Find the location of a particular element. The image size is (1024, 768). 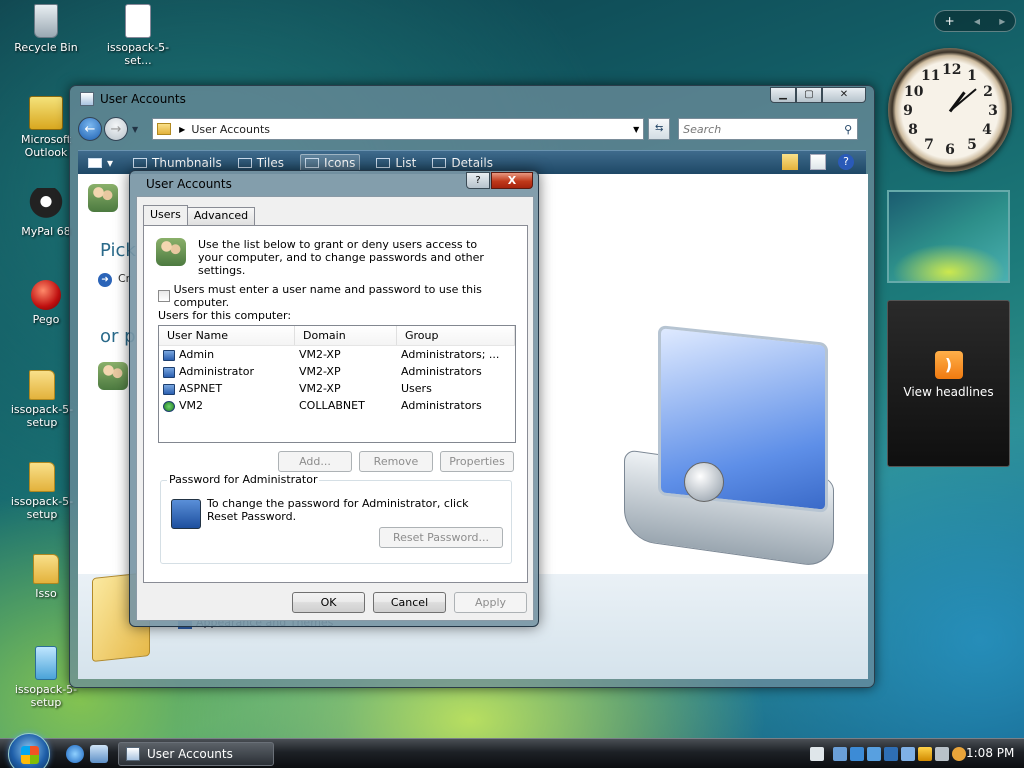

toolbar-right-icons: ? is located at coordinates (812, 162).